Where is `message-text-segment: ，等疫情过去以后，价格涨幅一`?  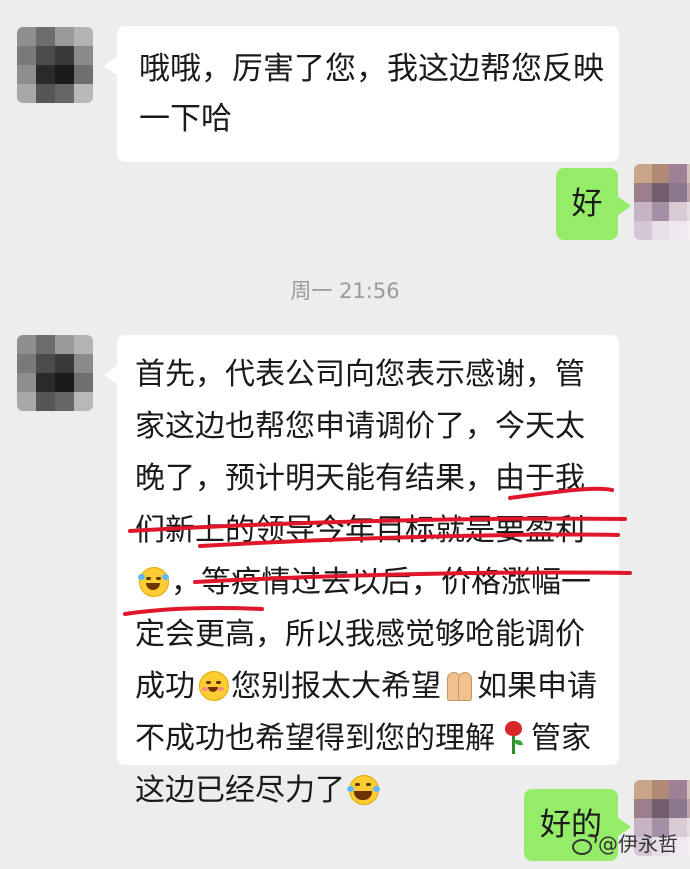 message-text-segment: ，等疫情过去以后，价格涨幅一 is located at coordinates (381, 582).